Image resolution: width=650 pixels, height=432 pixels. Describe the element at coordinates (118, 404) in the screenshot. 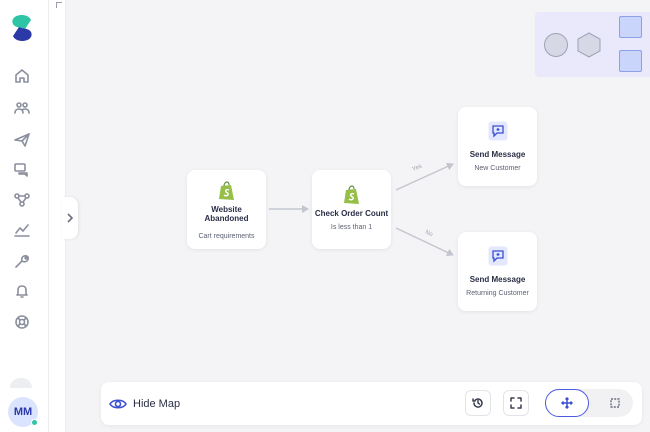

I see `eye-icon` at that location.